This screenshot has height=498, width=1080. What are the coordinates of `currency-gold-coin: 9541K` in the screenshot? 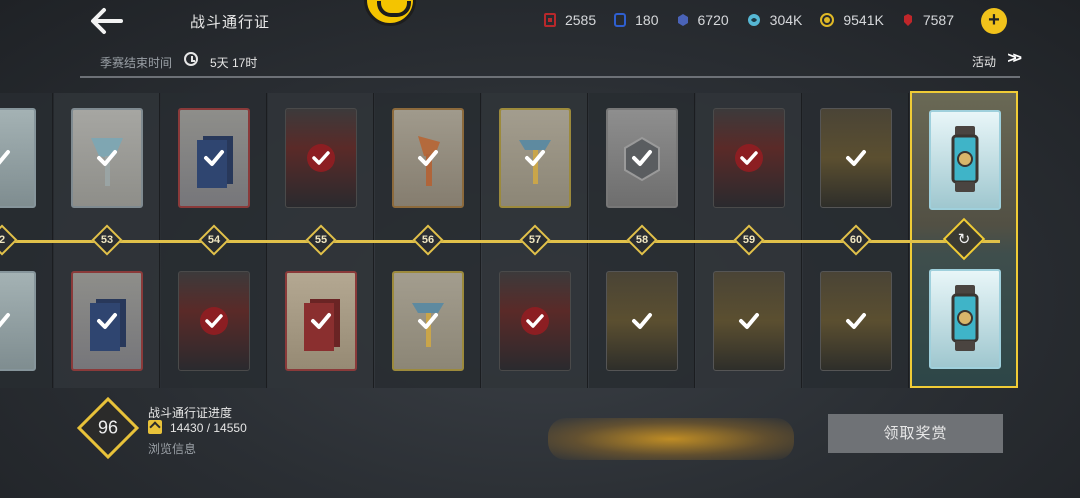 It's located at (852, 20).